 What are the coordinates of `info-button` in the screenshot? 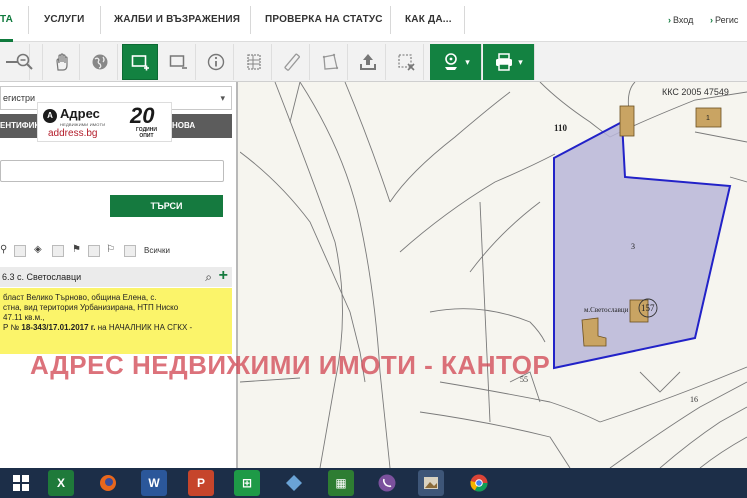 It's located at (216, 62).